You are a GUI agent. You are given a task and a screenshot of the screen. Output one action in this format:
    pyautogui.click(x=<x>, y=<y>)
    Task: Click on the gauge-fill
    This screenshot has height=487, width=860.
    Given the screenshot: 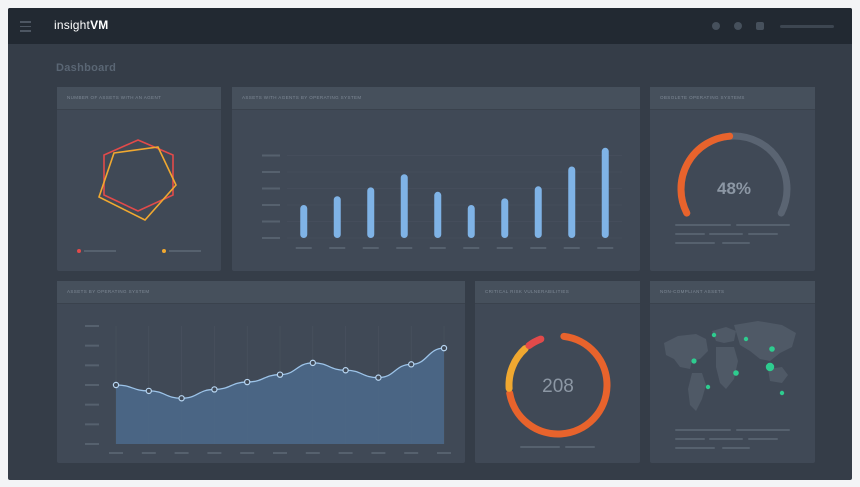 What is the action you would take?
    pyautogui.click(x=705, y=174)
    